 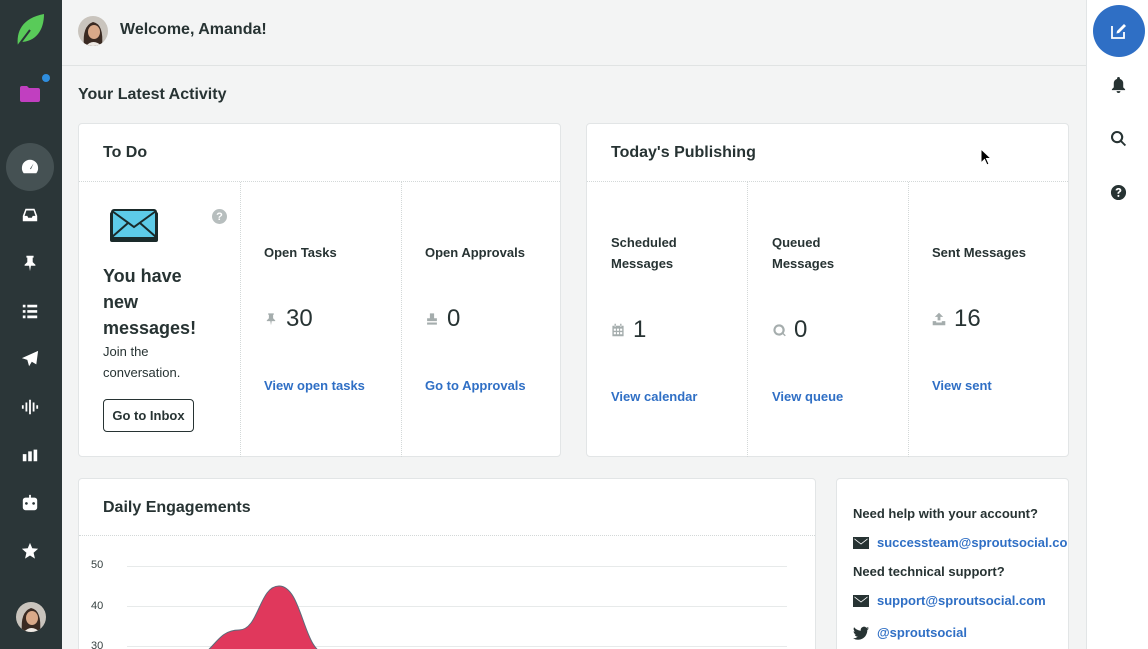 I want to click on section-title: Your Latest Activity, so click(x=152, y=94).